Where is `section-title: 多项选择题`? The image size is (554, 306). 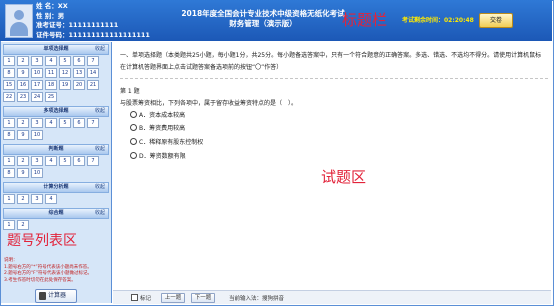 section-title: 多项选择题 is located at coordinates (56, 111).